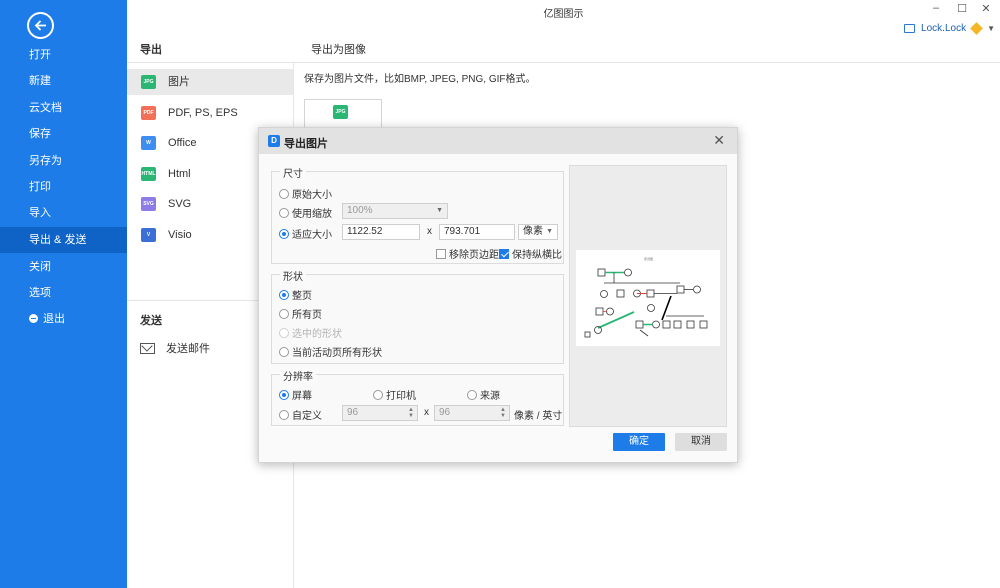  What do you see at coordinates (63, 319) in the screenshot?
I see `sidebar-item-exit: 退出` at bounding box center [63, 319].